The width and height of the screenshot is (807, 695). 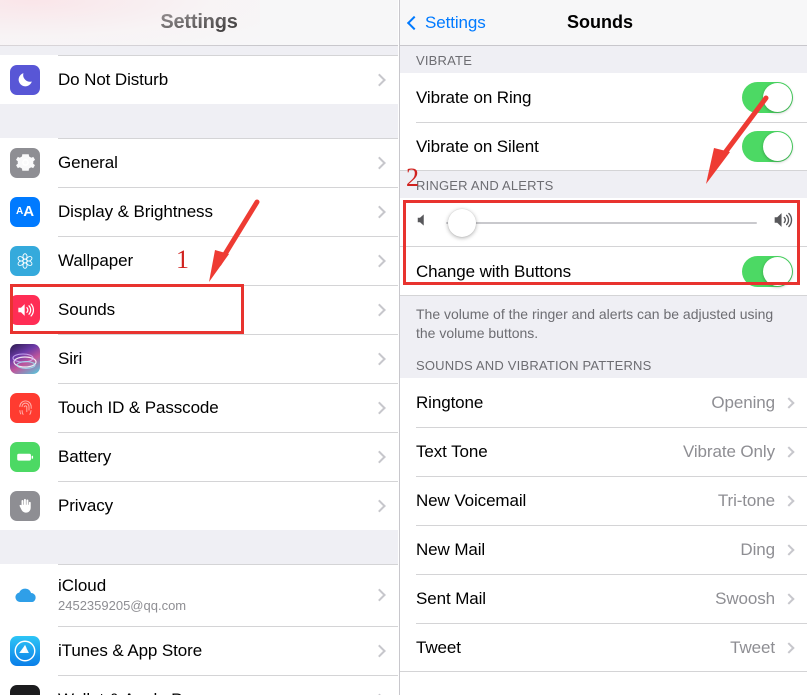 I want to click on section-header-vibrate: VIBRATE, so click(x=603, y=59).